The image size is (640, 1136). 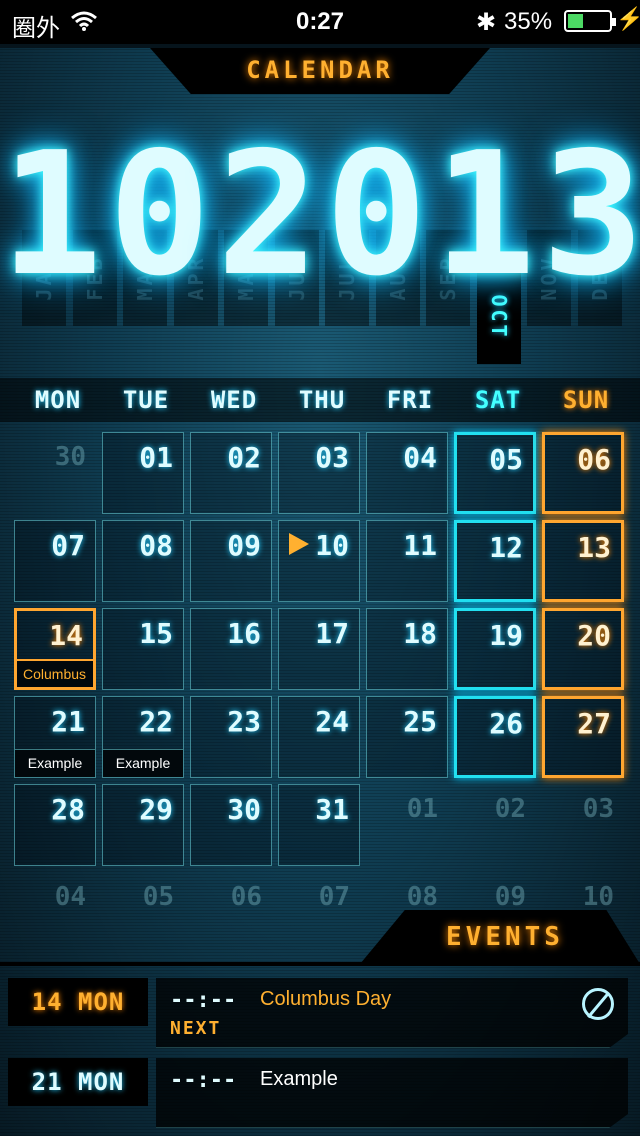 What do you see at coordinates (332, 545) in the screenshot?
I see `day-number: 10` at bounding box center [332, 545].